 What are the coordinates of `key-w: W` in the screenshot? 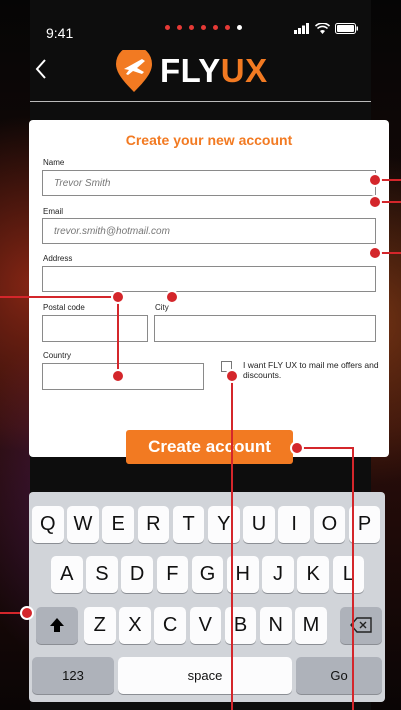 It's located at (83, 524).